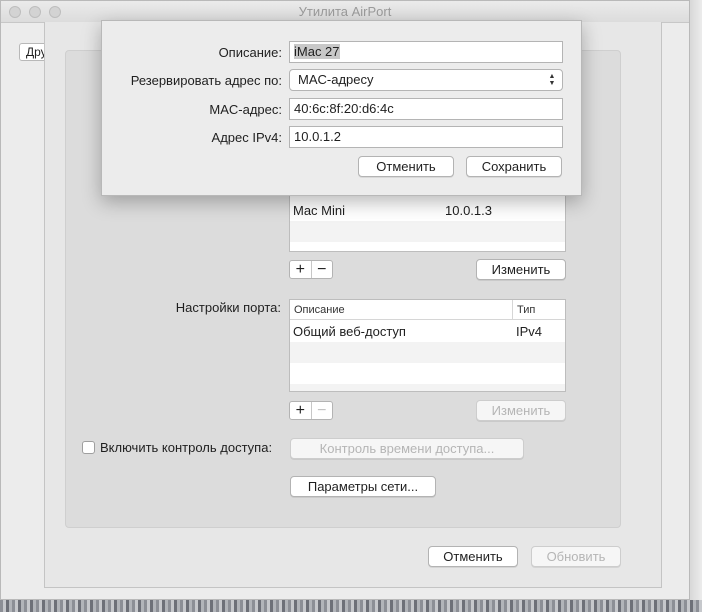 The image size is (702, 612). I want to click on reserve-by-select: MAC-адресу ▲ ▼, so click(426, 80).